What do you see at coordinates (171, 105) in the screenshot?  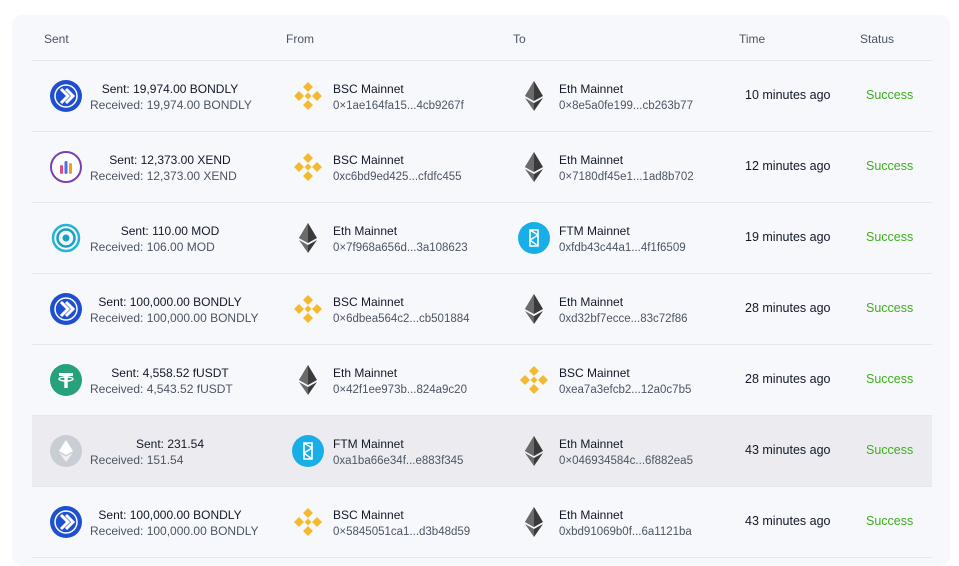 I see `received-amount: Received: 19,974.00 BONDLY` at bounding box center [171, 105].